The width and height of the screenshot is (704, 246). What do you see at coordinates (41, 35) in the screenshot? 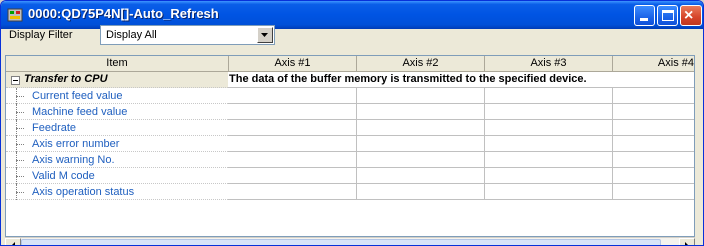
I see `display-filter-label: Display Filter` at bounding box center [41, 35].